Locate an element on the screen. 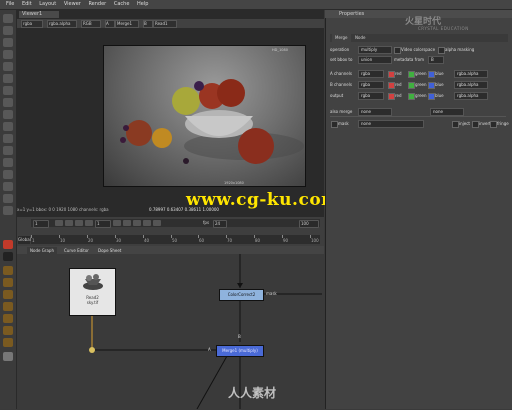 The width and height of the screenshot is (512, 410). merge-node: Merge1 (multiply) is located at coordinates (240, 351).